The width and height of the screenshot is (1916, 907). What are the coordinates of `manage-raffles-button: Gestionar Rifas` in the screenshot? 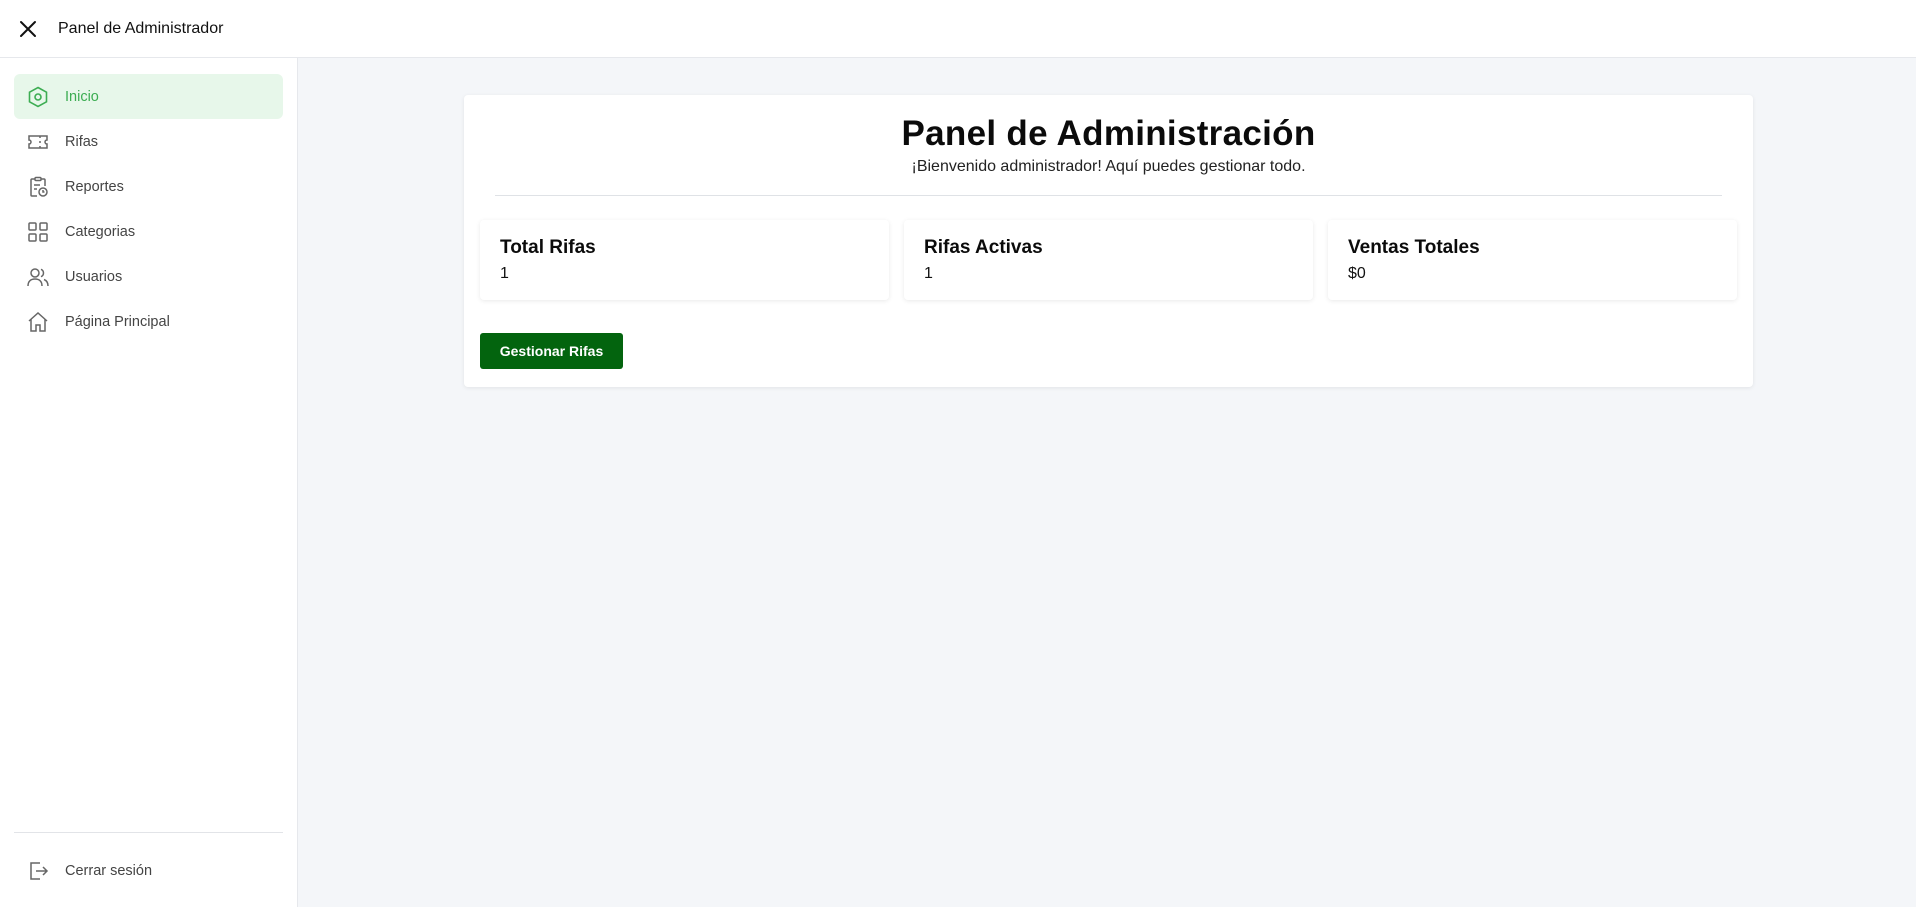 It's located at (551, 351).